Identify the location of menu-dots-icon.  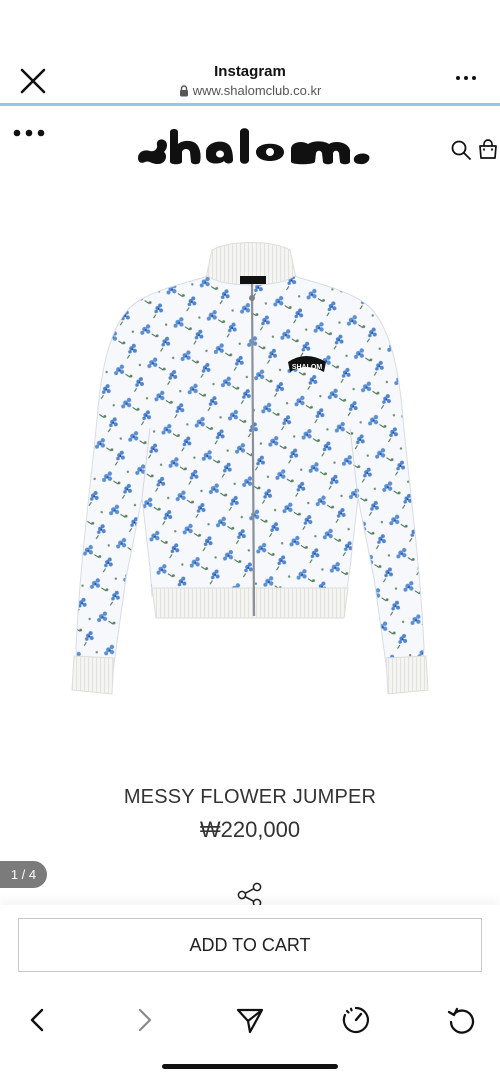
(29, 133).